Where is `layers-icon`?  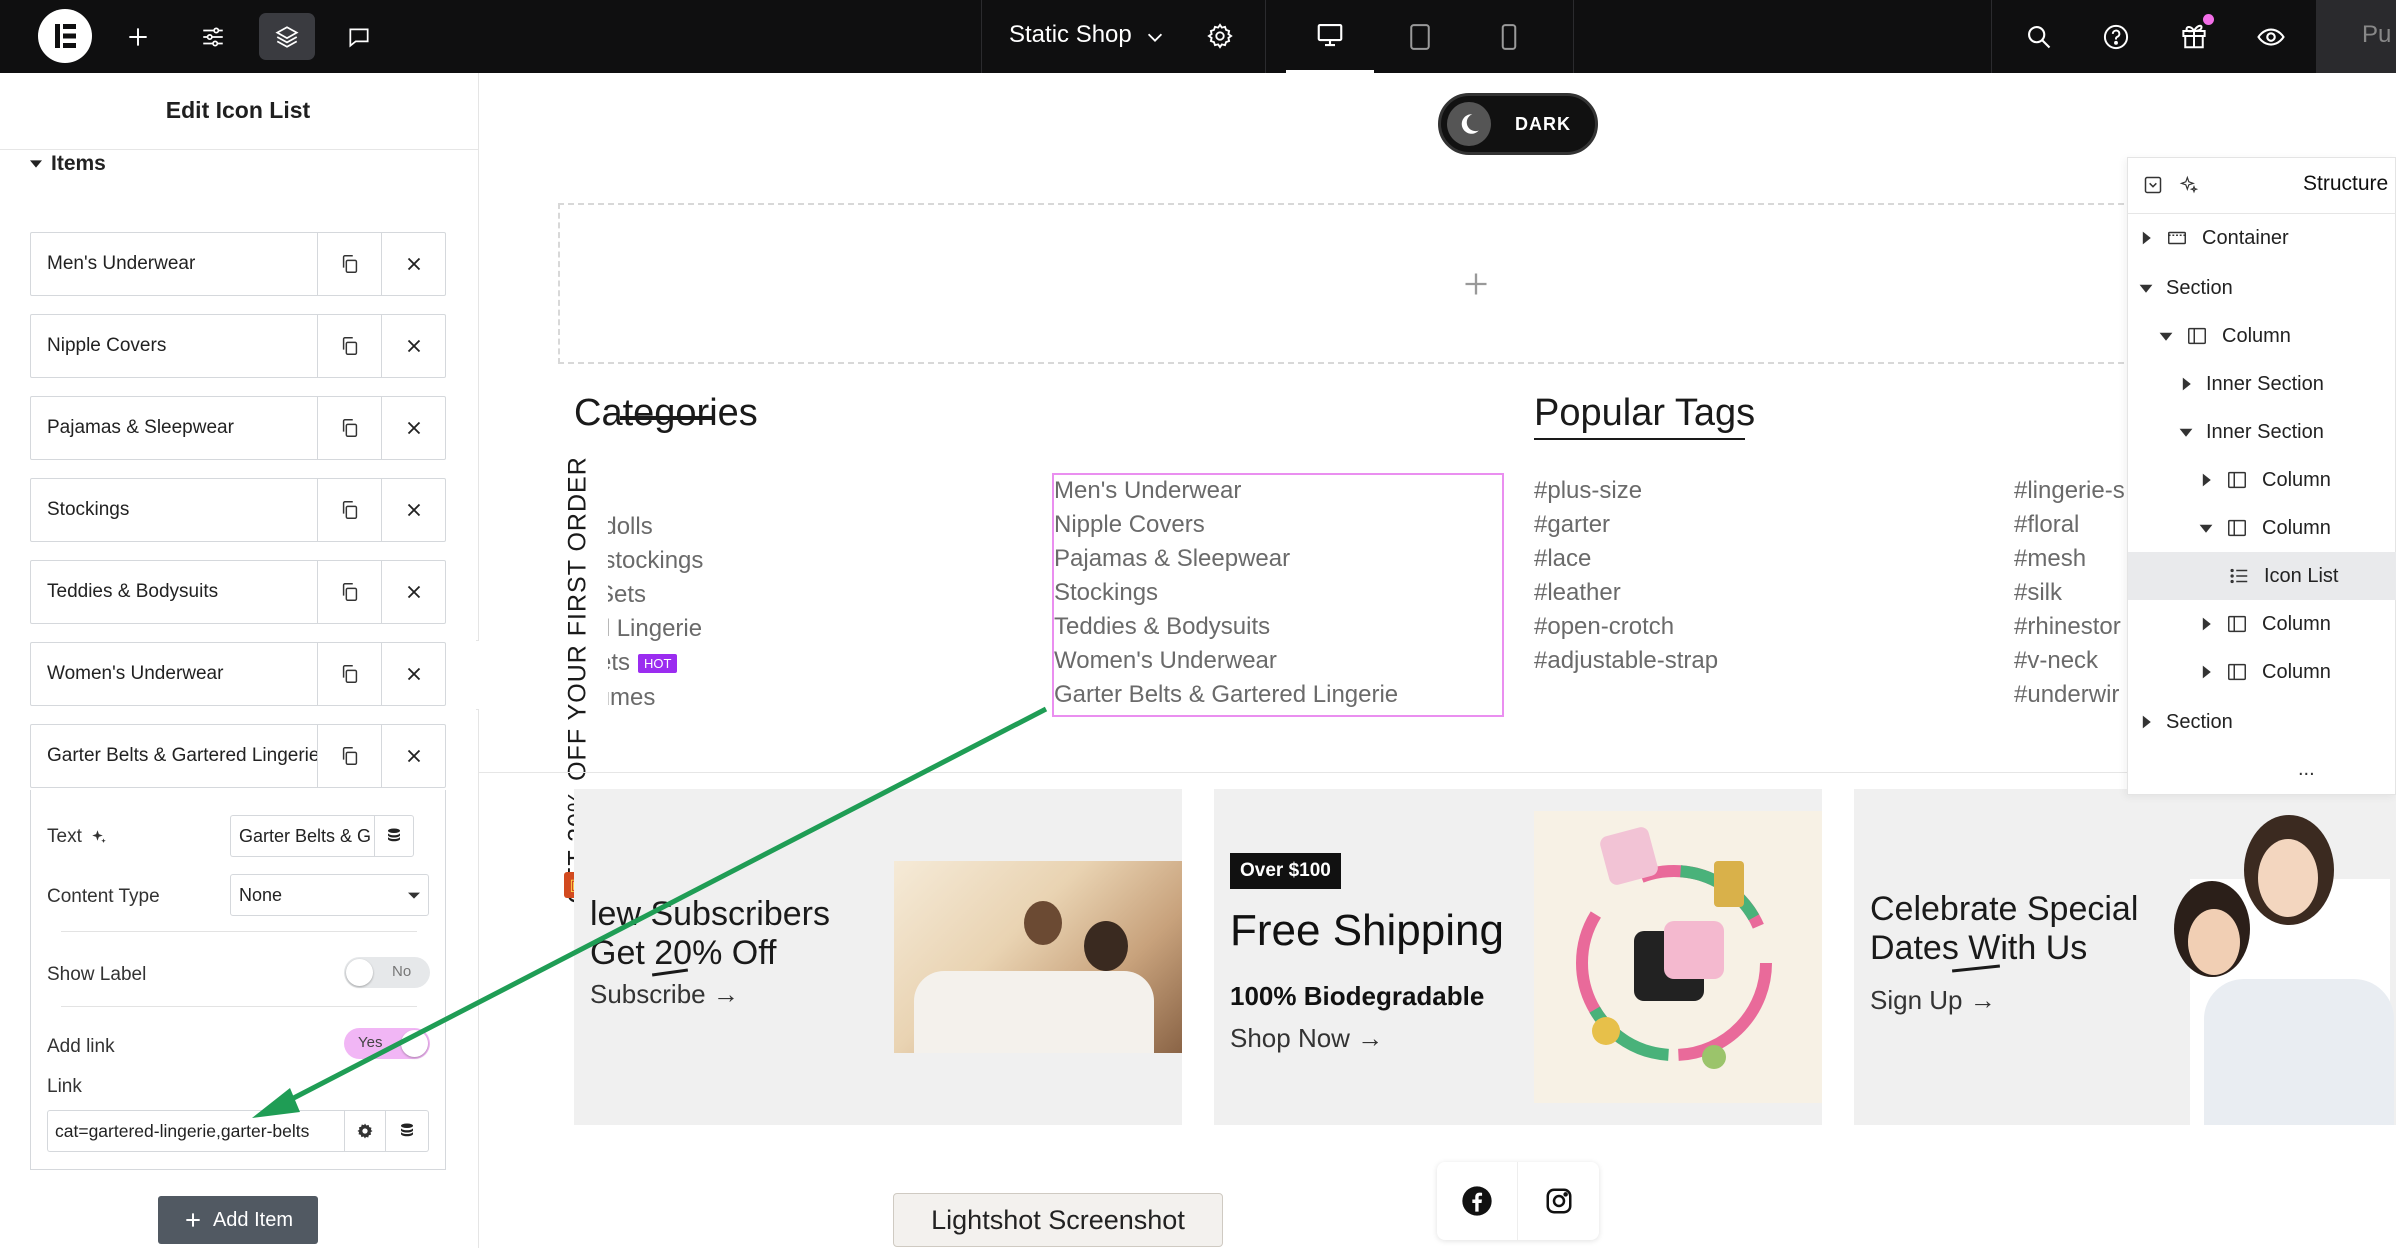
layers-icon is located at coordinates (287, 36).